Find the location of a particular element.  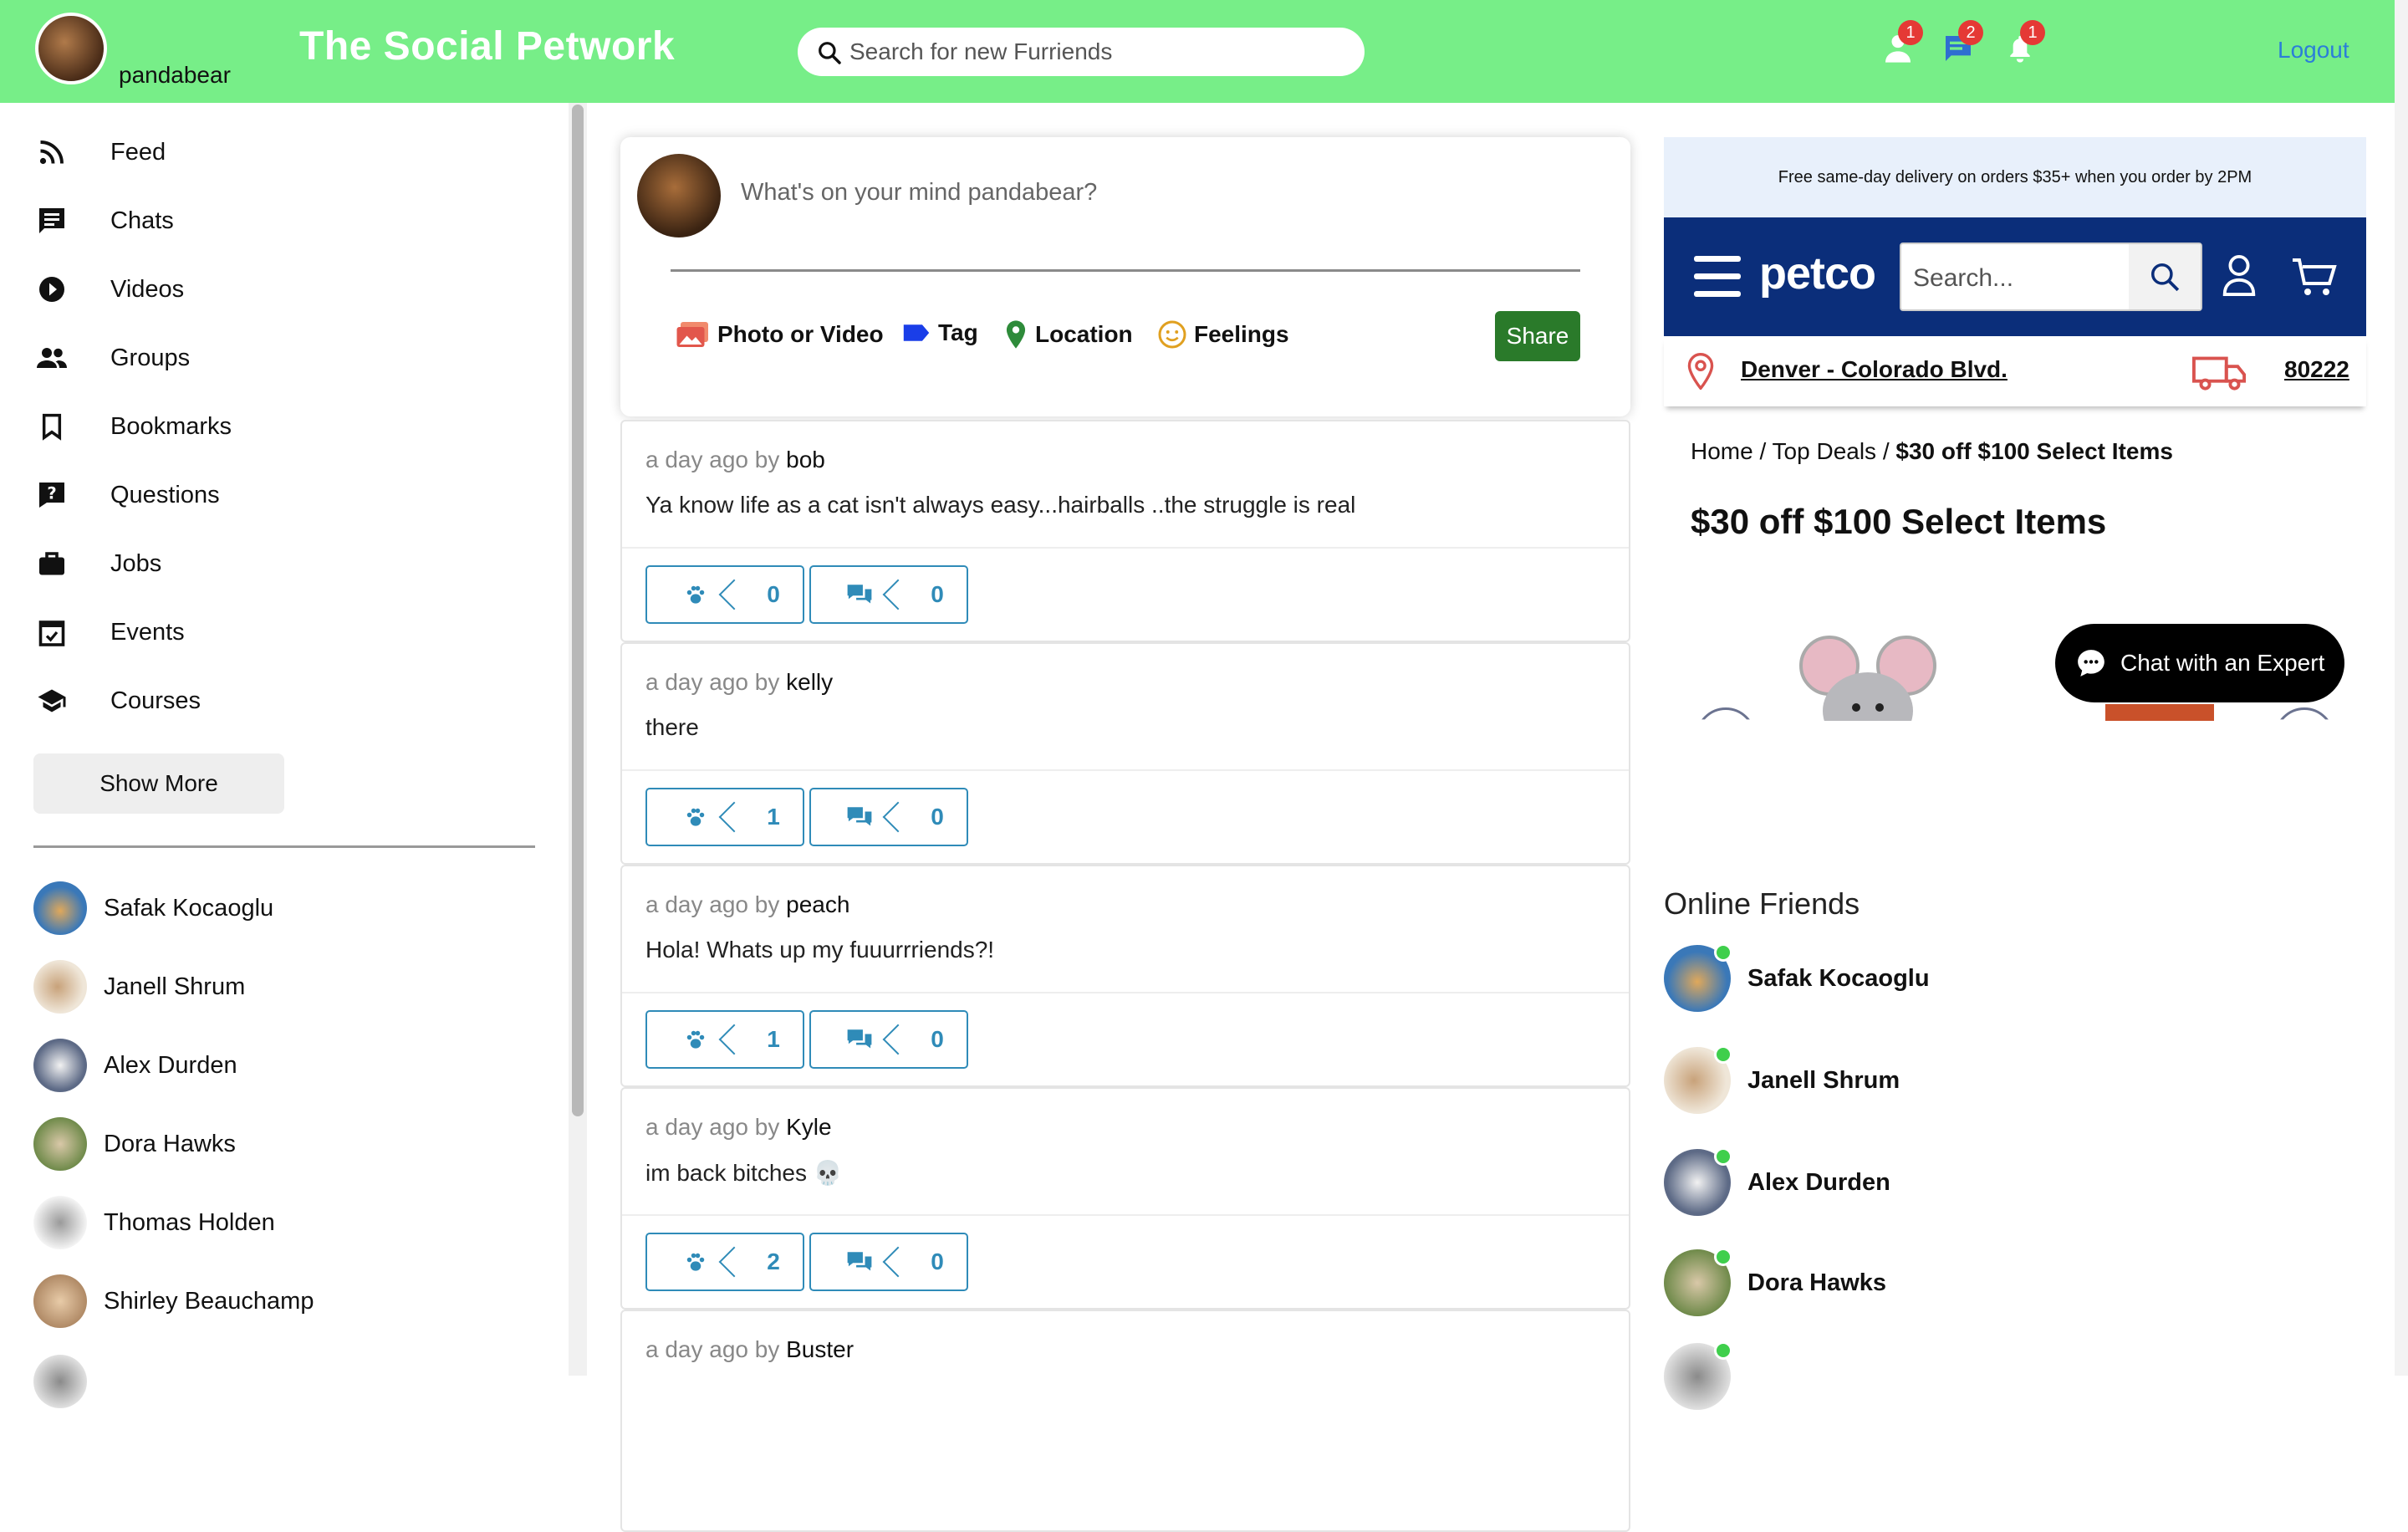

account-icon is located at coordinates (2240, 277).